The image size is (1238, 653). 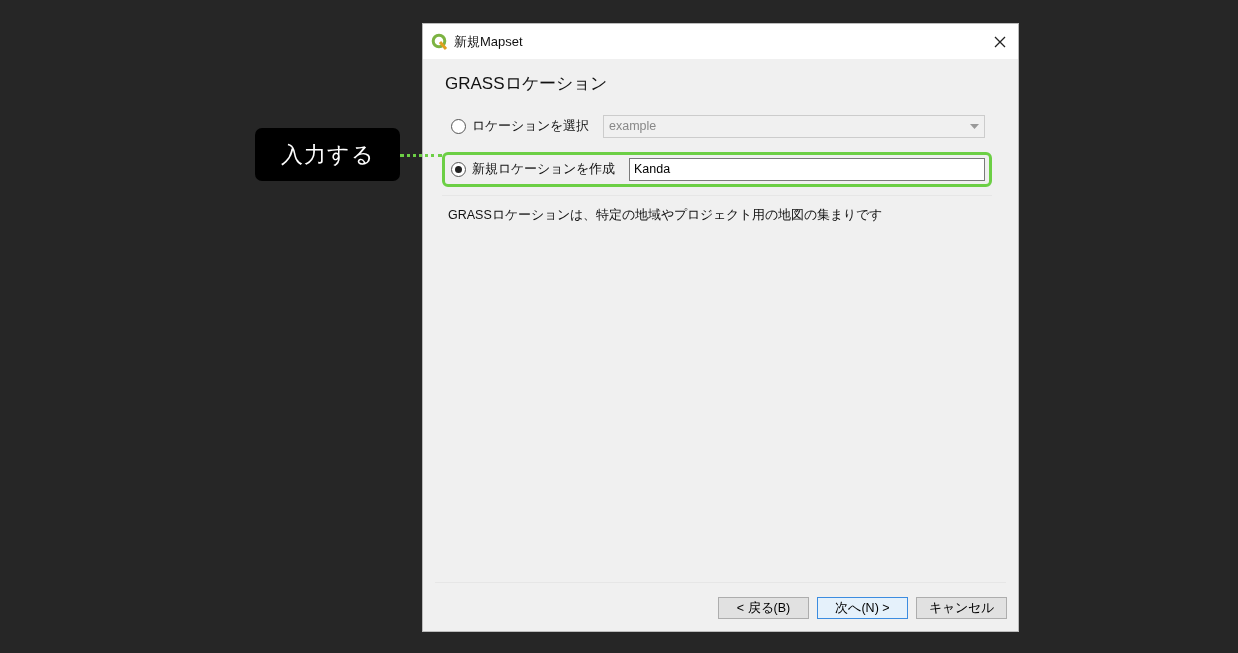 I want to click on dialog-button: 次へ(N) >, so click(x=862, y=608).